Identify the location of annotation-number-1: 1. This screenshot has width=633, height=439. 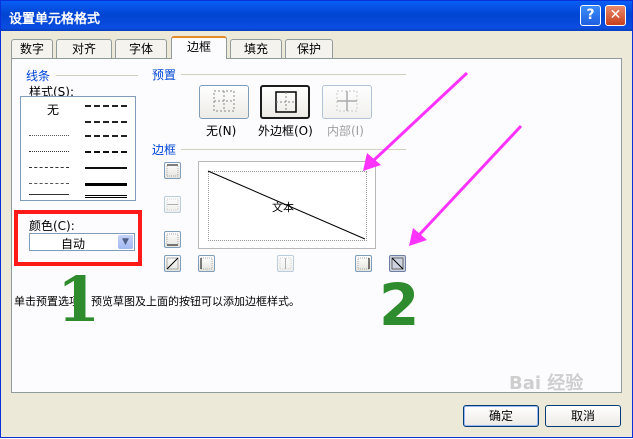
(79, 299).